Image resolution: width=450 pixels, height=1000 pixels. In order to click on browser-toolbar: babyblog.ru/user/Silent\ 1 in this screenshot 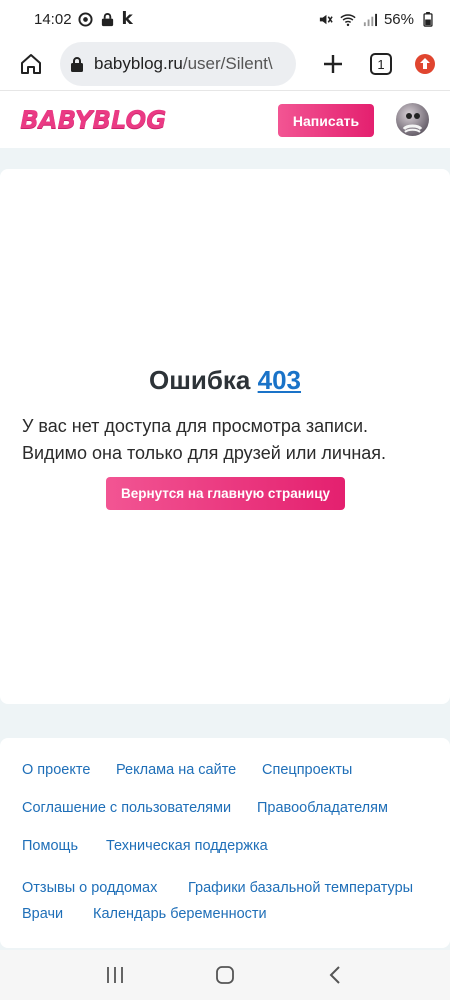, I will do `click(225, 64)`.